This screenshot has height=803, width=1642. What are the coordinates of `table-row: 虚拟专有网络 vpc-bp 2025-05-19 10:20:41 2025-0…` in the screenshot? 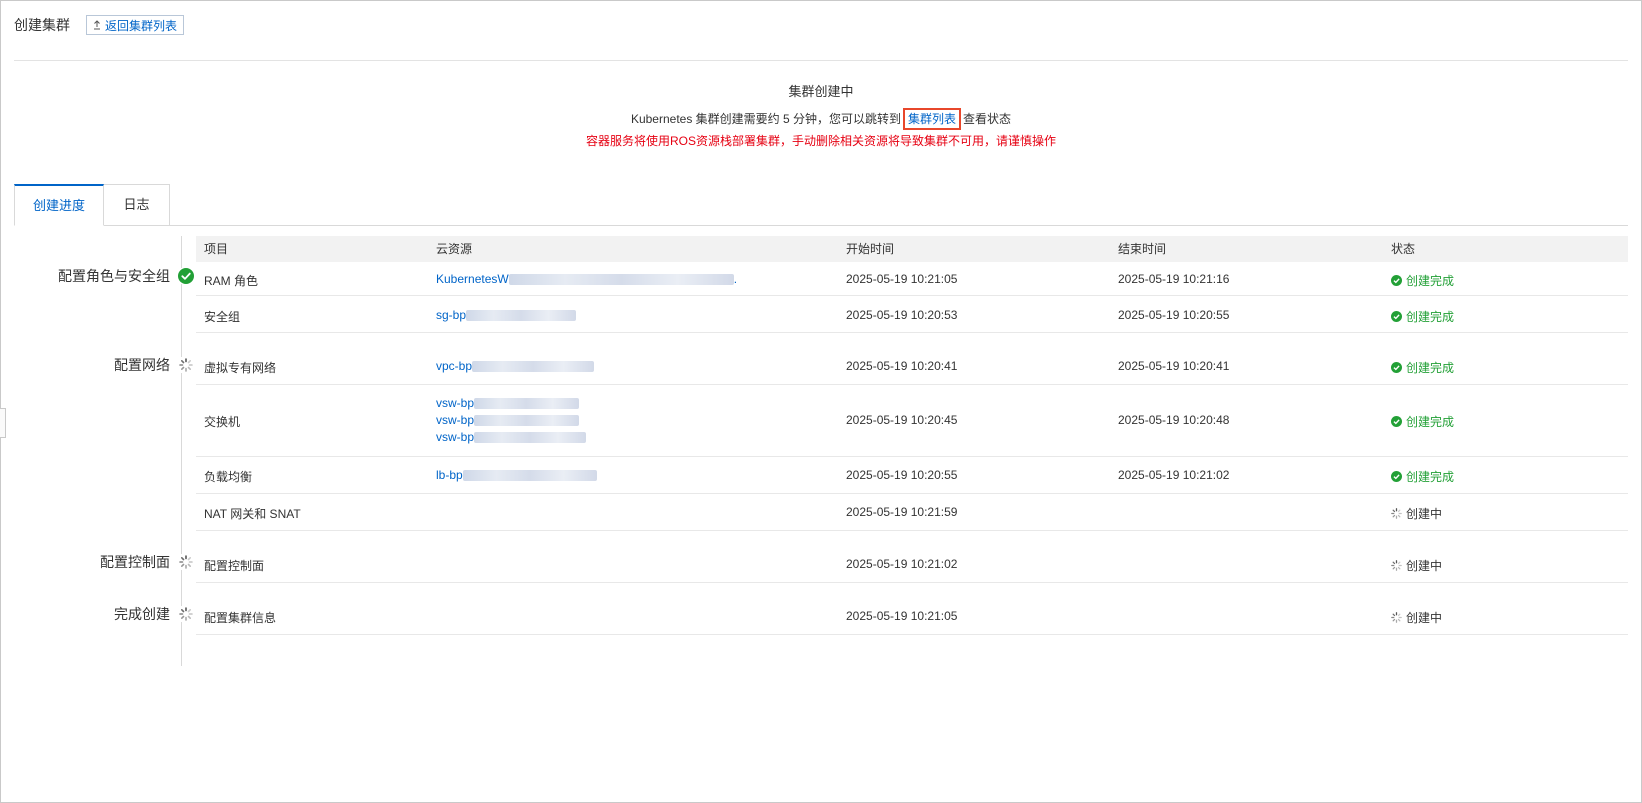 It's located at (912, 366).